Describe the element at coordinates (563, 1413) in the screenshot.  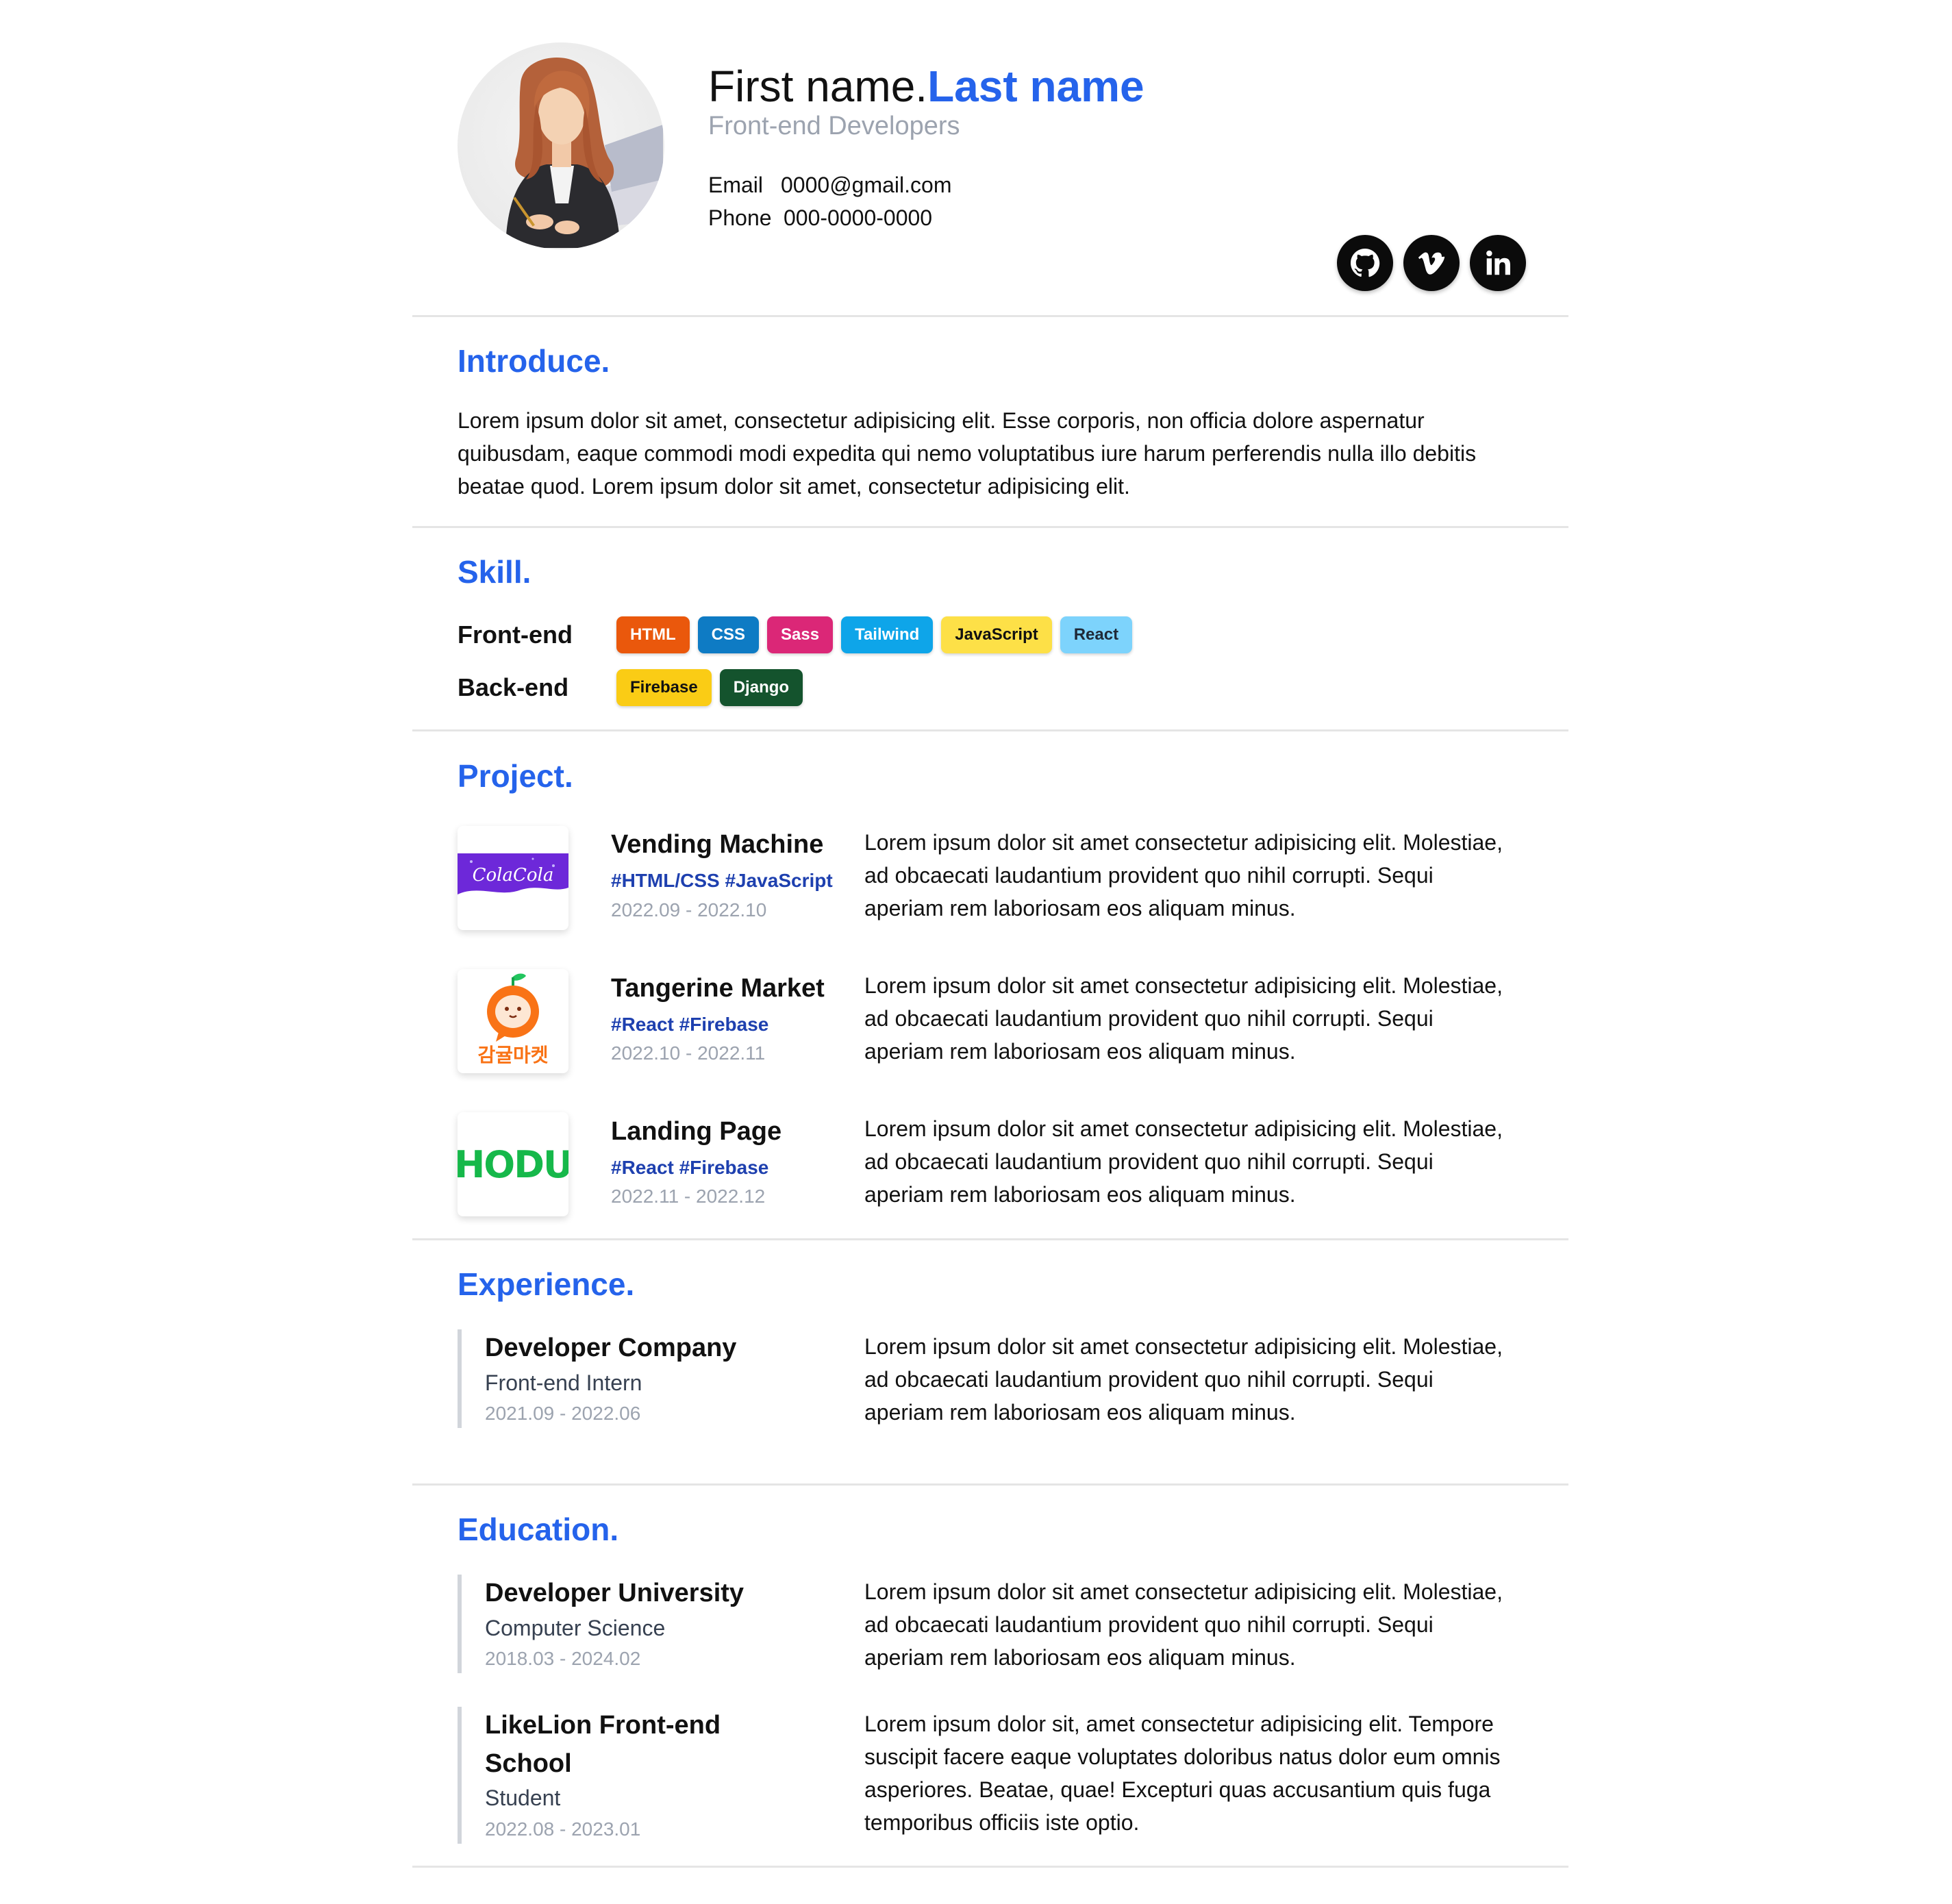
I see `experience-date: 2021.09 - 2022.06` at that location.